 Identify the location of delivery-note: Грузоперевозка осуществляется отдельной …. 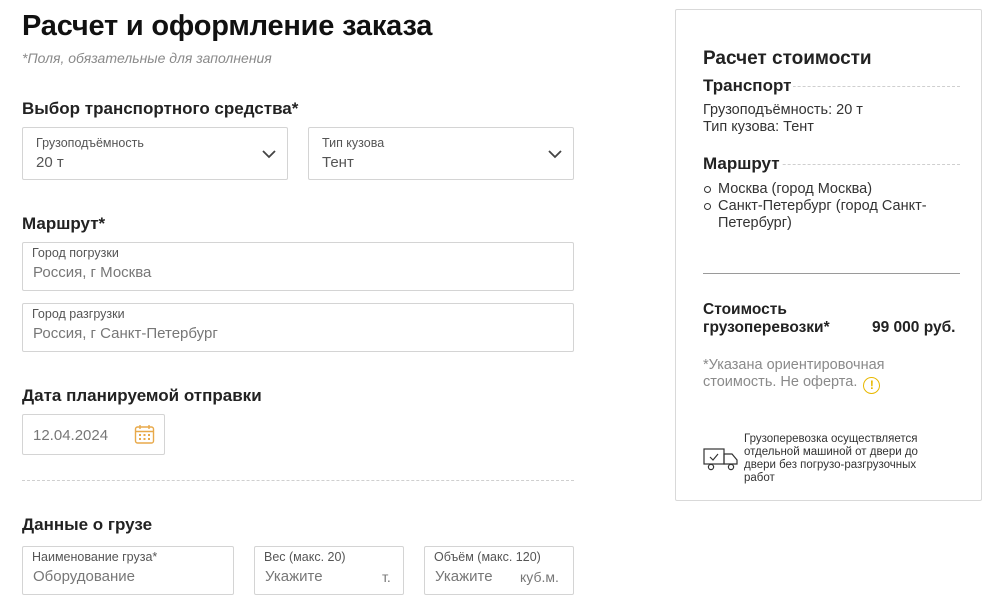
(831, 458).